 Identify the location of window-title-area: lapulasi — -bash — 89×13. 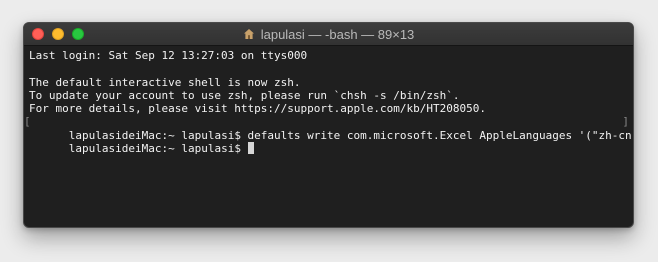
(328, 34).